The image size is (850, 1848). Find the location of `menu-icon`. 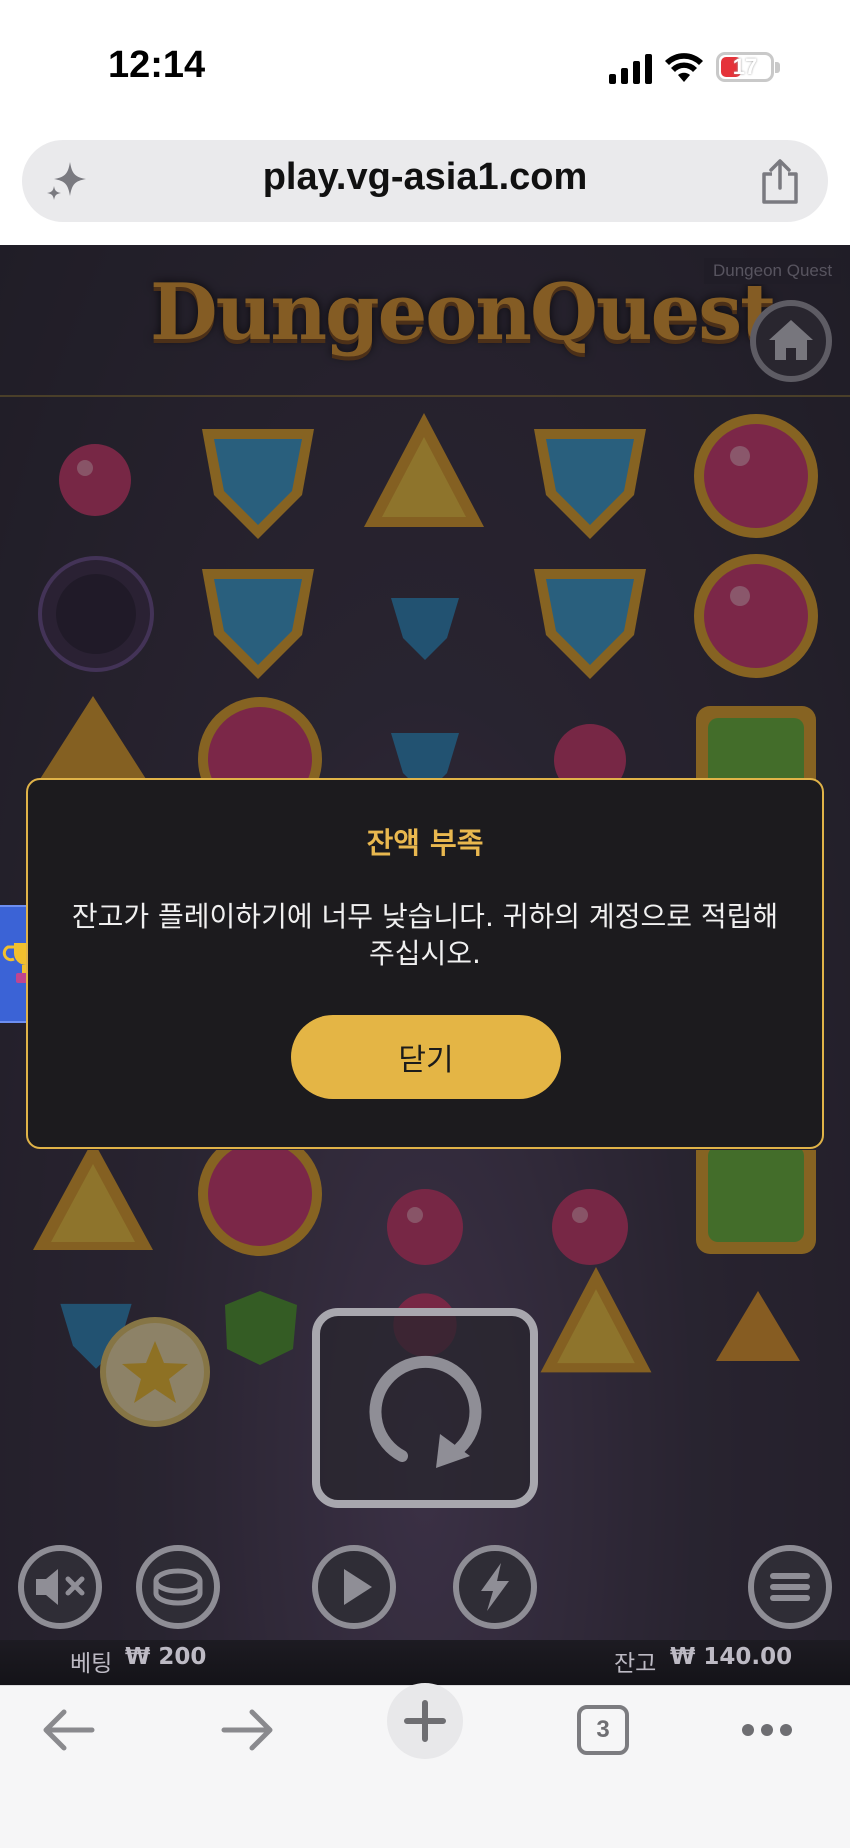

menu-icon is located at coordinates (790, 1587).